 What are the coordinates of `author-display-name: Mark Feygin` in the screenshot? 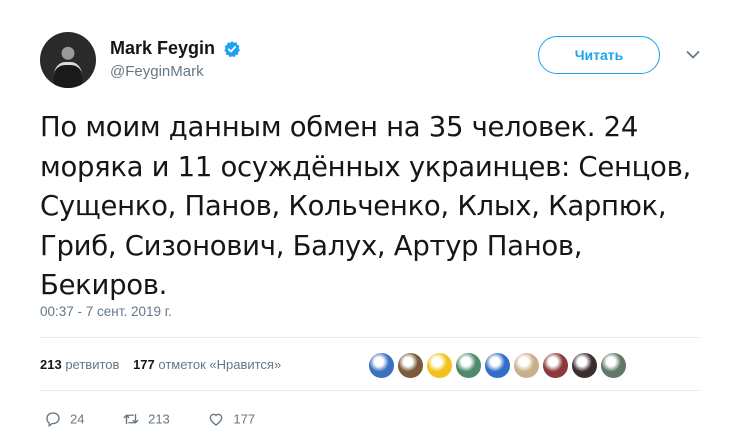 It's located at (162, 48).